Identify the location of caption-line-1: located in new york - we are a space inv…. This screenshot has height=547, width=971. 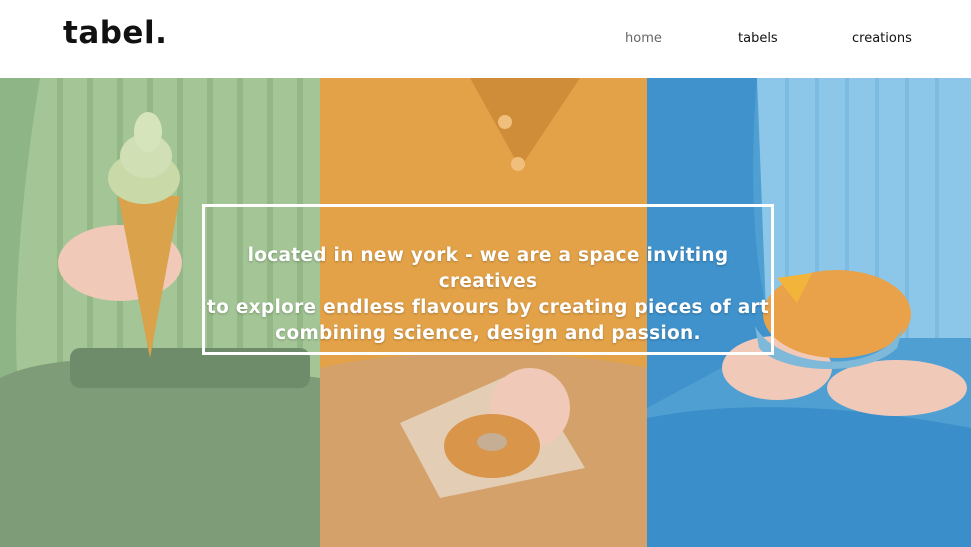
(488, 268).